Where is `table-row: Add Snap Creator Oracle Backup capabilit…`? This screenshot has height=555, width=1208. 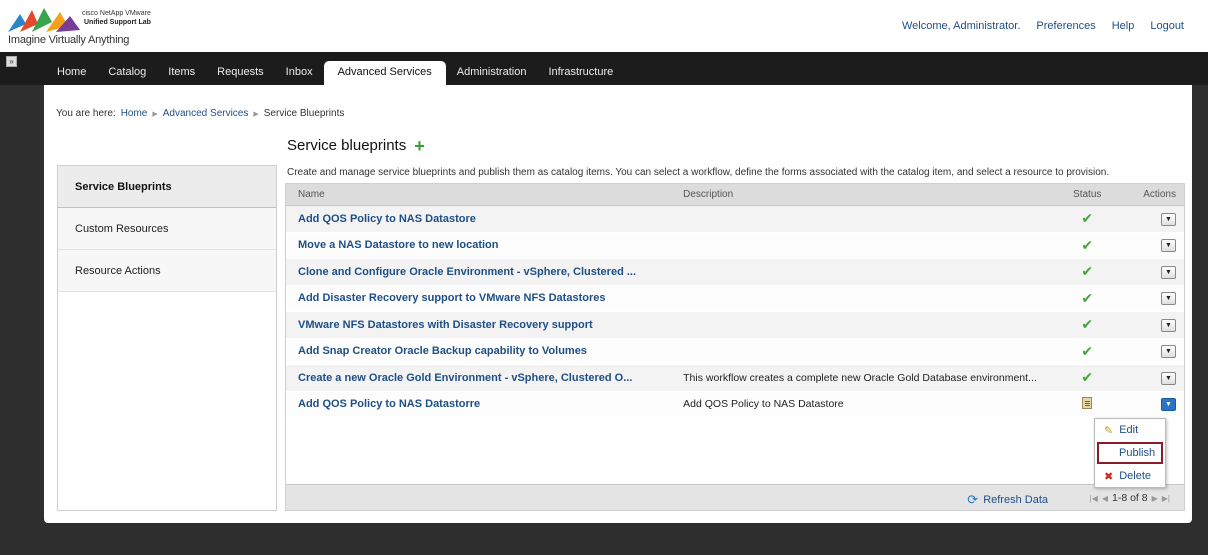
table-row: Add Snap Creator Oracle Backup capabilit… is located at coordinates (735, 351).